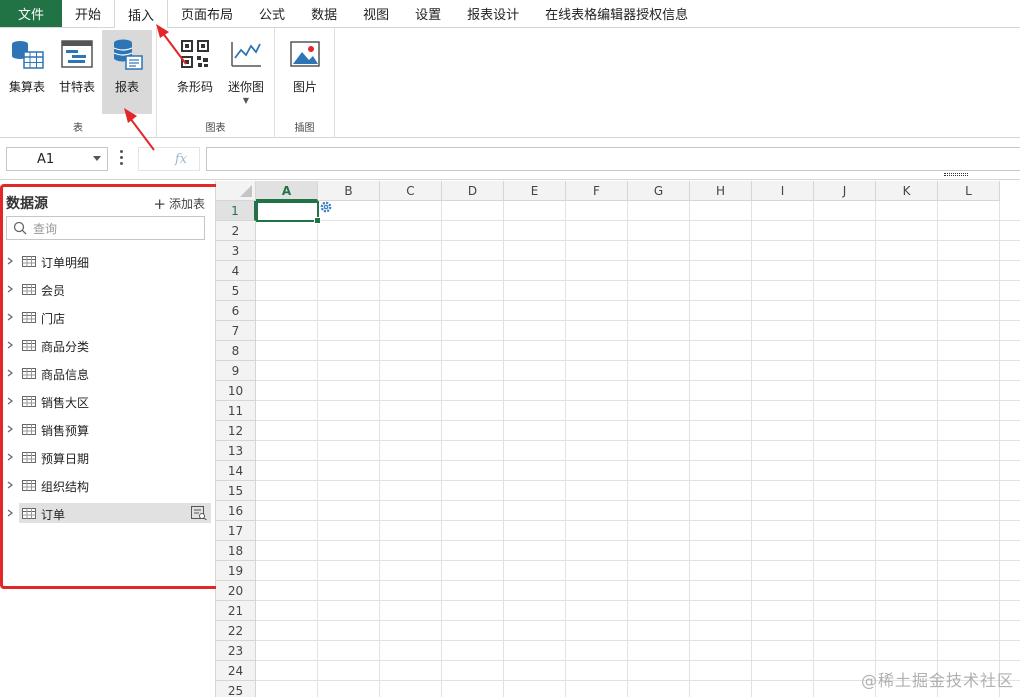 This screenshot has width=1020, height=697. What do you see at coordinates (236, 411) in the screenshot?
I see `row-header: 11` at bounding box center [236, 411].